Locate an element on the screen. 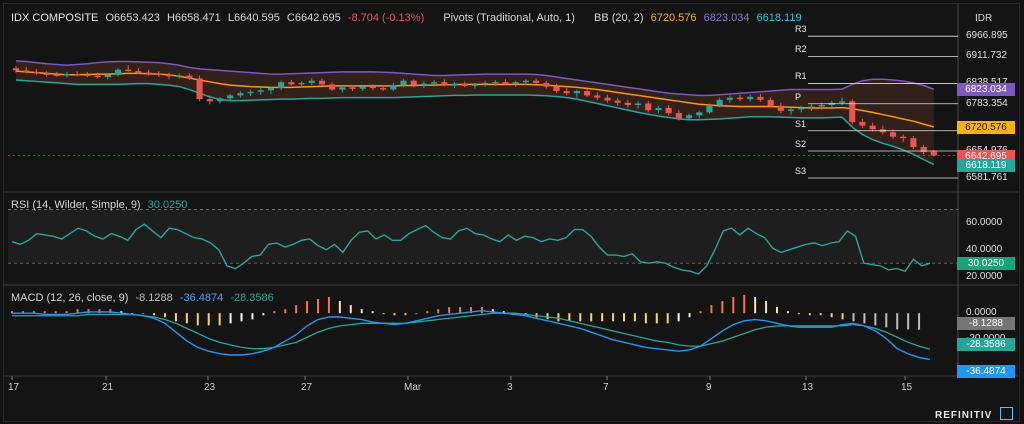 This screenshot has width=1024, height=424. x-axis-label: 3 is located at coordinates (510, 387).